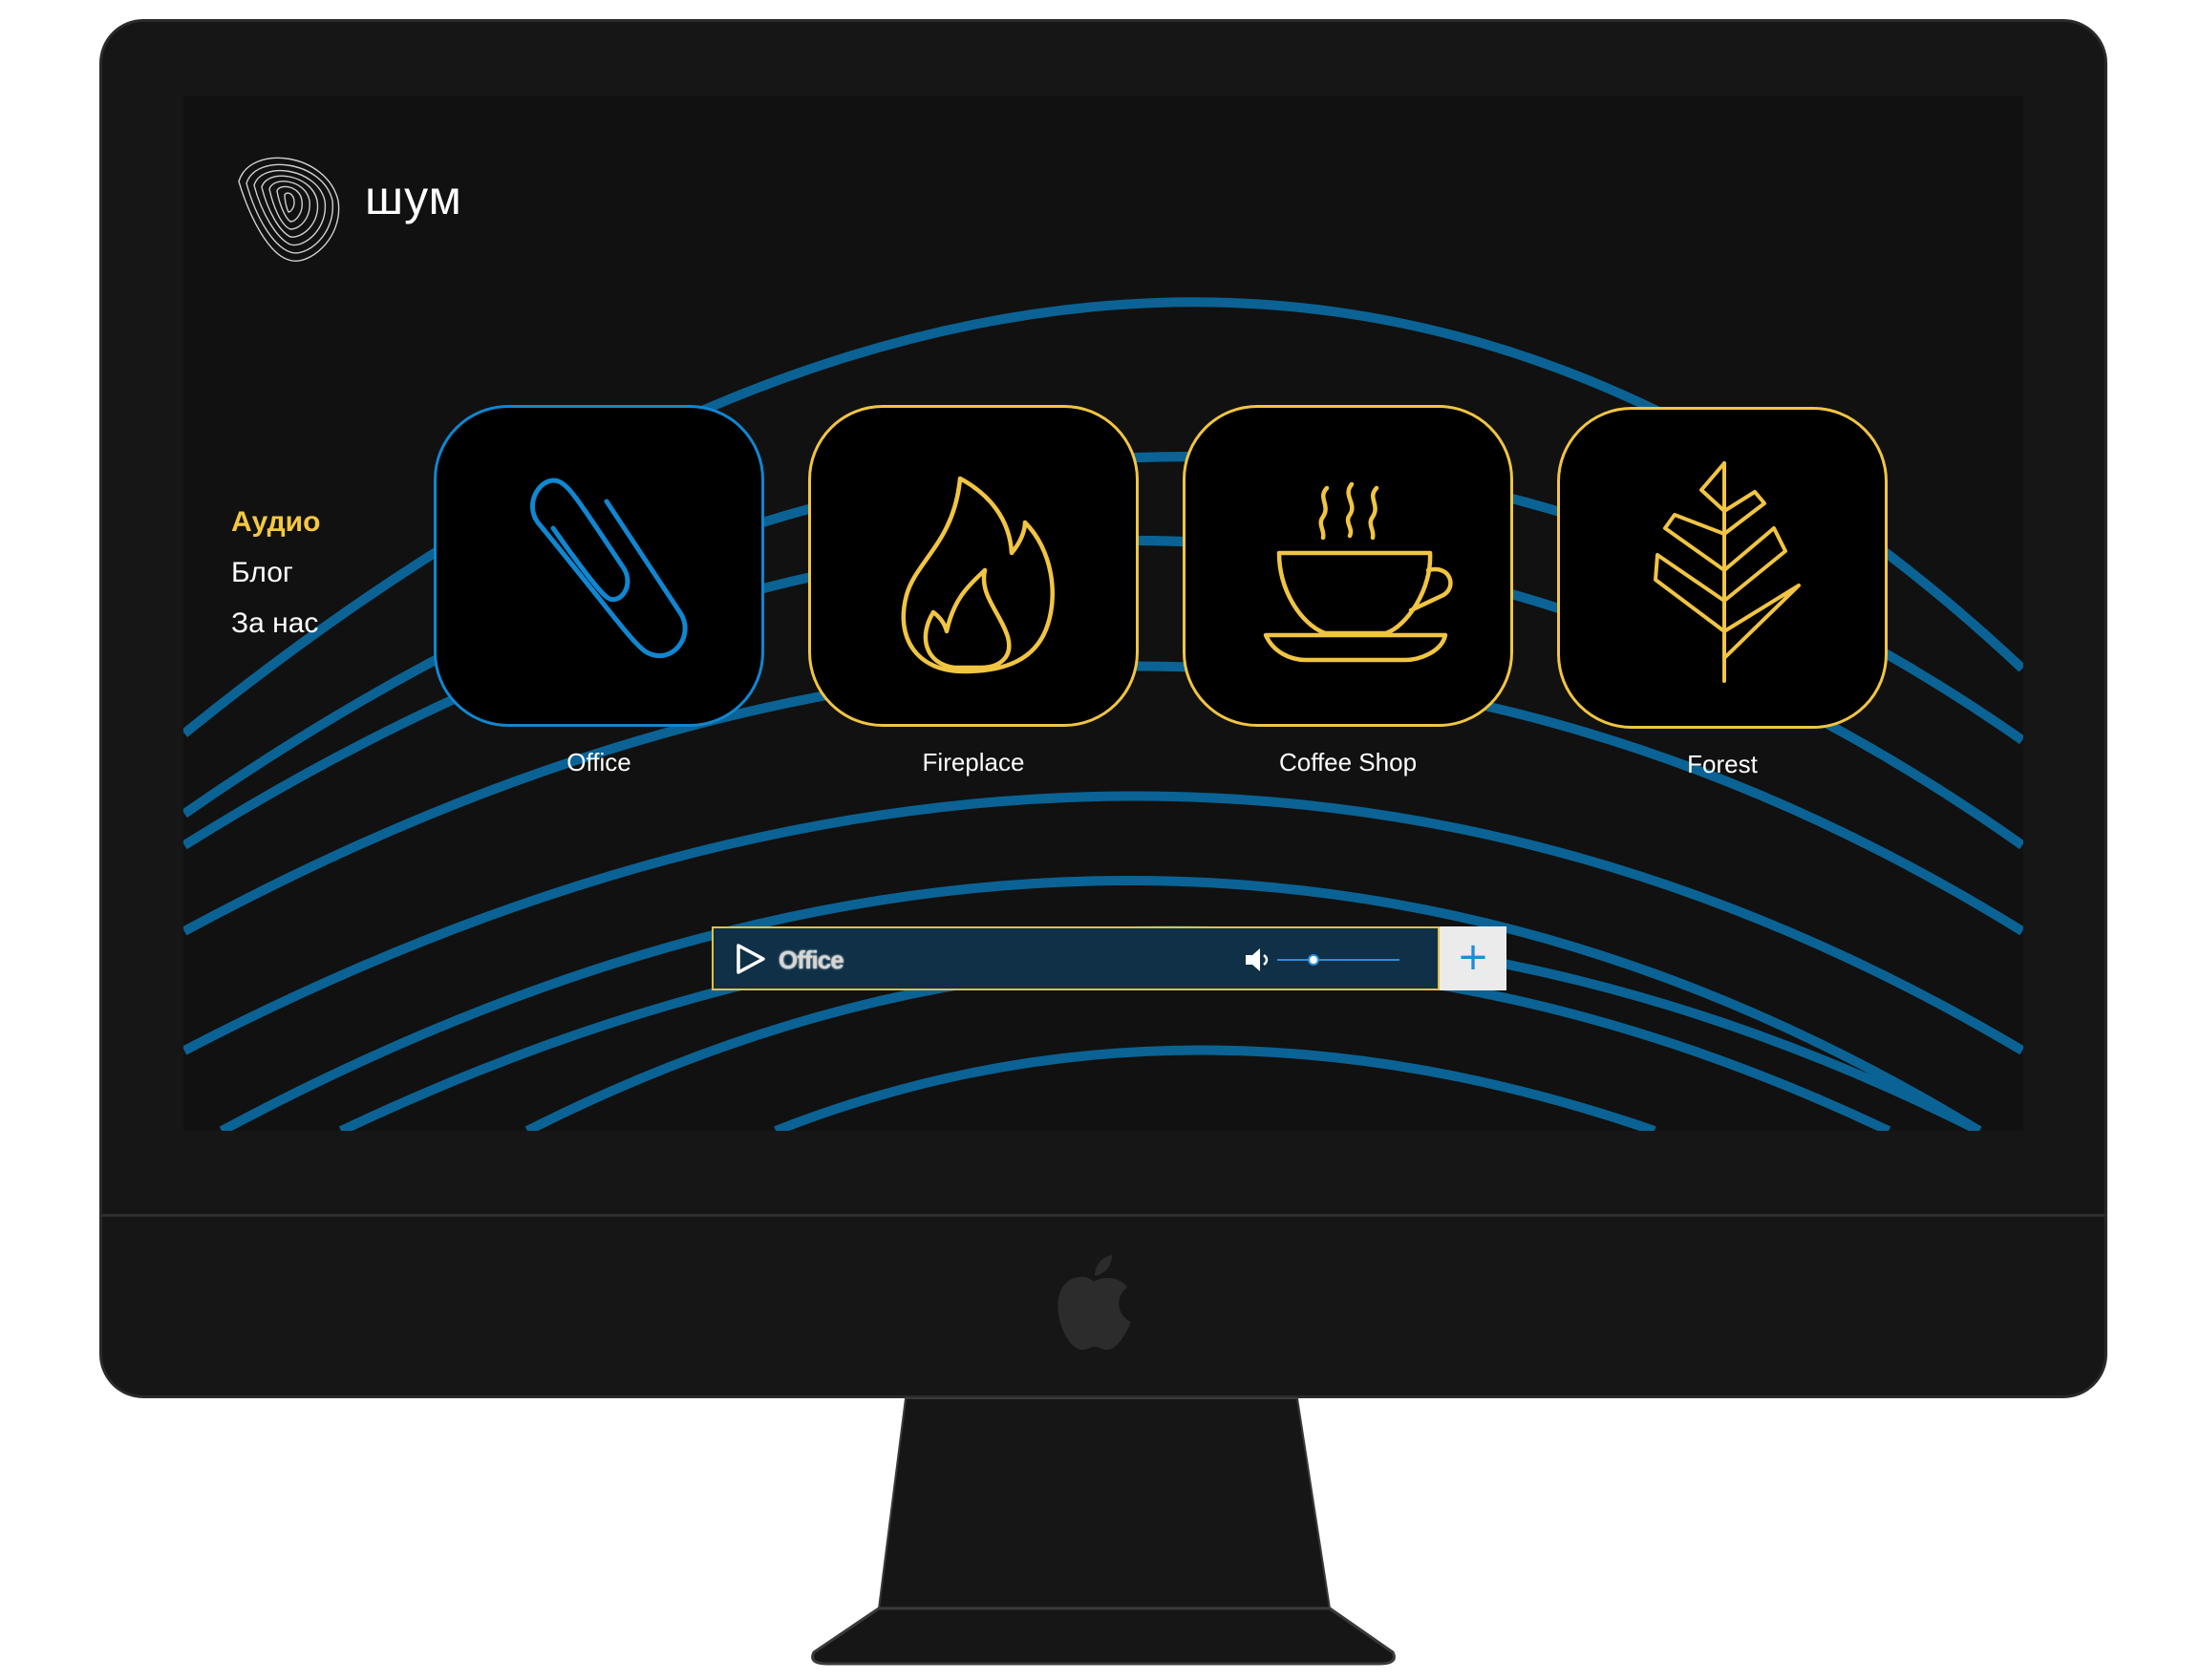 This screenshot has height=1680, width=2200. I want to click on tile-coffee-shop, so click(1348, 566).